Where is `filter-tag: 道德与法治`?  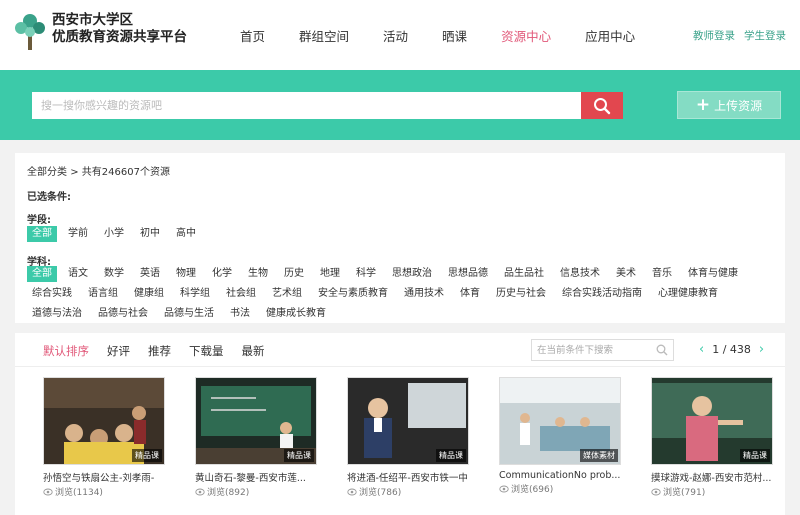
filter-tag: 道德与法治 is located at coordinates (57, 314).